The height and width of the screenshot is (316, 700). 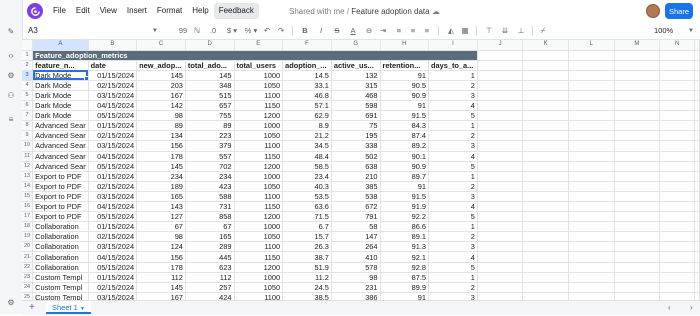 I want to click on fill-handle, so click(x=85, y=77).